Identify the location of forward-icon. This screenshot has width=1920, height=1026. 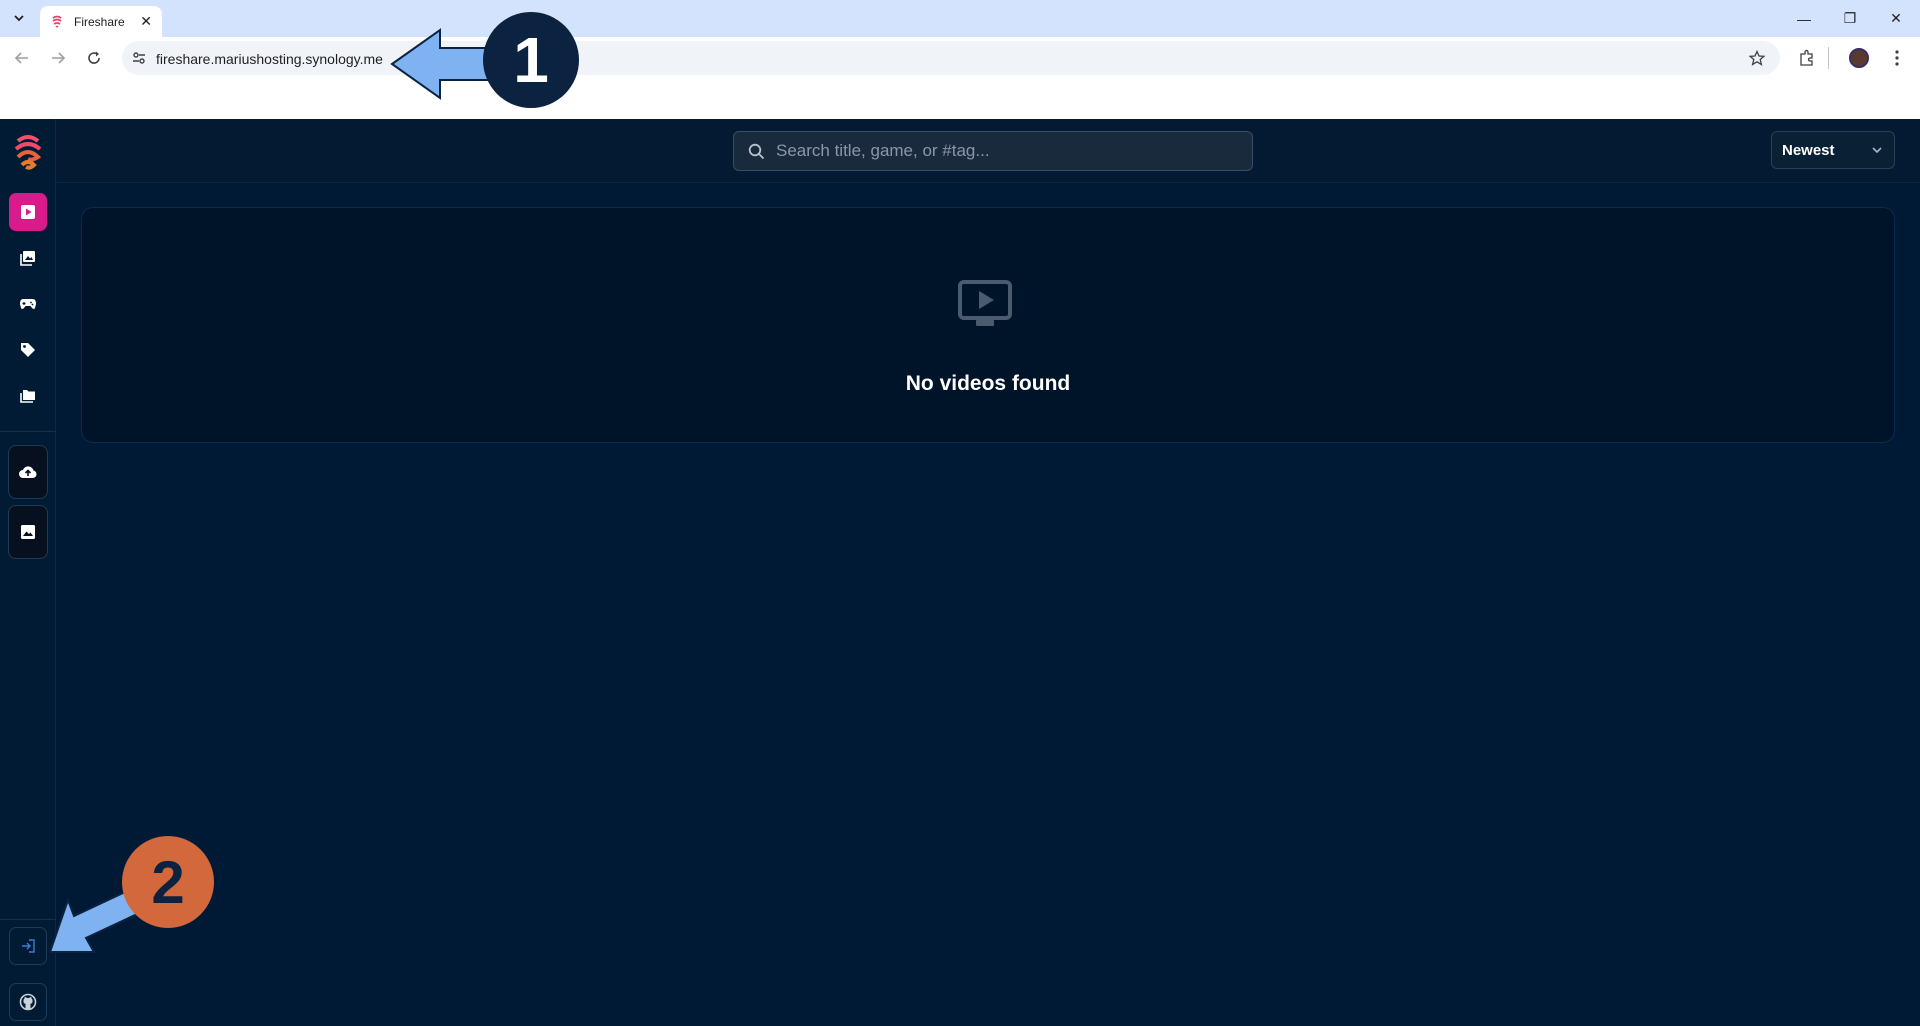
(58, 58).